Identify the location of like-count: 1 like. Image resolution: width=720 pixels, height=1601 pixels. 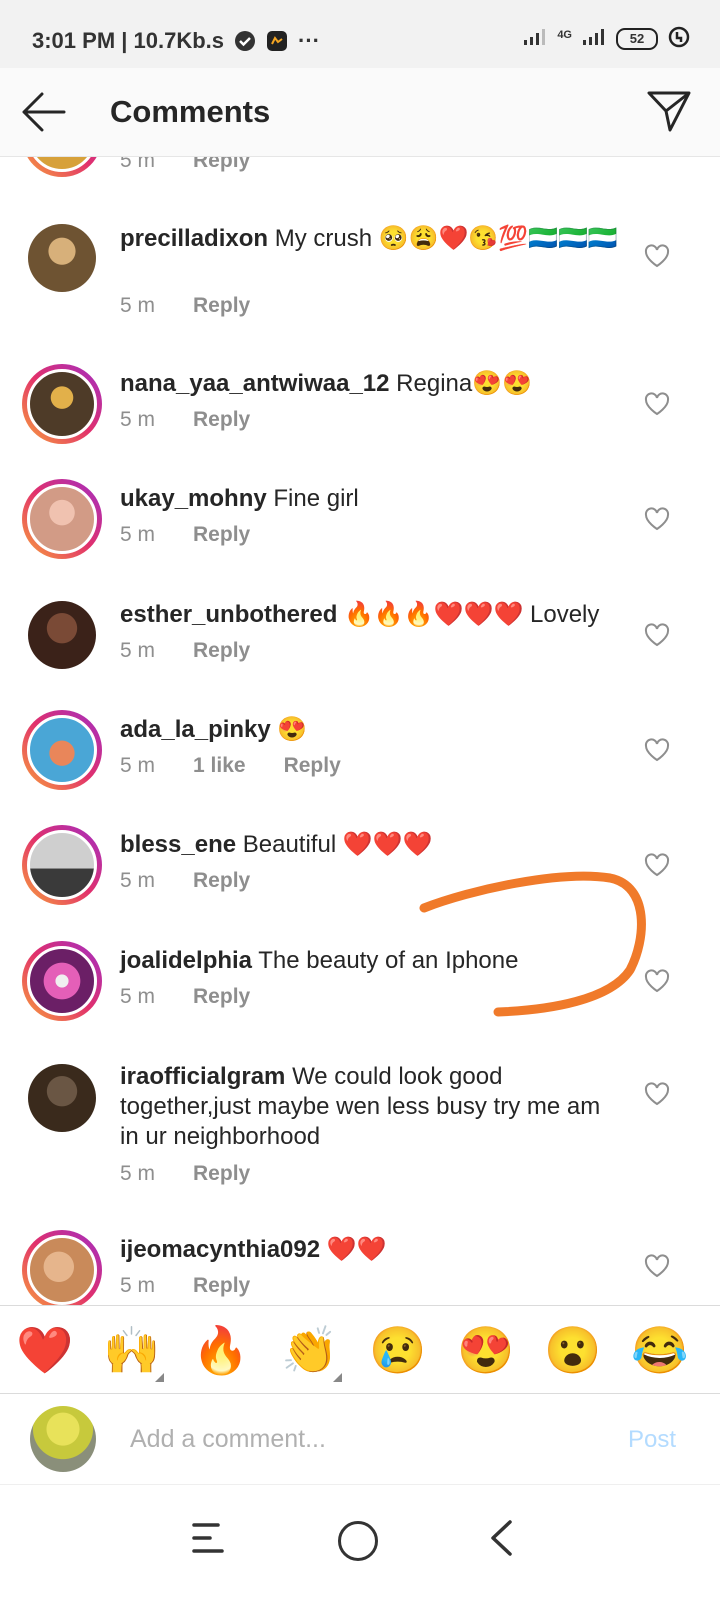
(219, 766).